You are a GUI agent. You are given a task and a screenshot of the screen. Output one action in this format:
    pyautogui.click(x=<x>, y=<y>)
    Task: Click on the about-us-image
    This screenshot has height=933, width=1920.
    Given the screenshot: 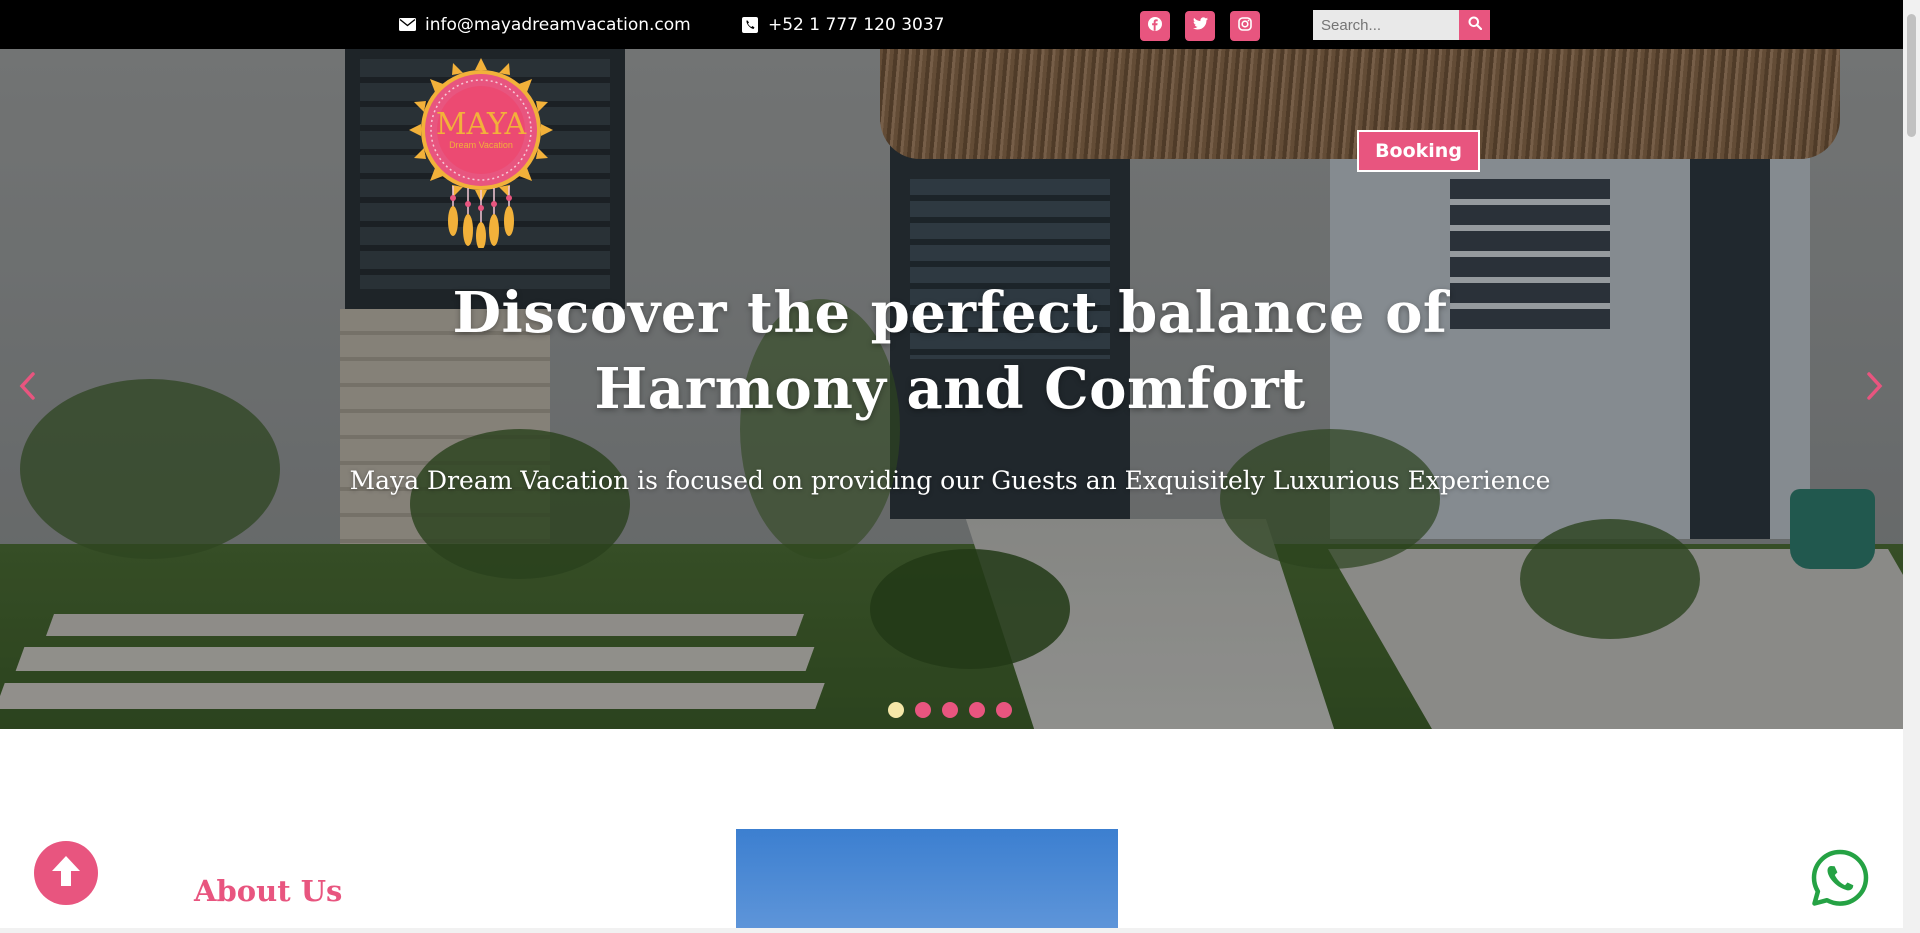 What is the action you would take?
    pyautogui.click(x=927, y=879)
    